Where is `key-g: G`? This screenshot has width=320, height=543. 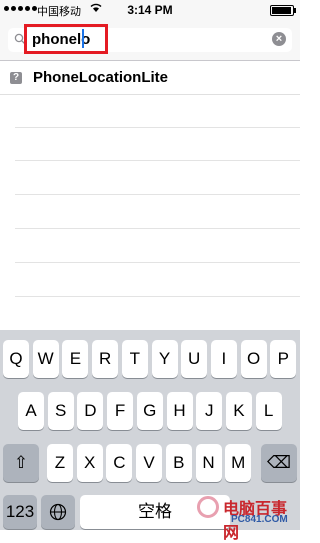
key-g: G is located at coordinates (149, 411).